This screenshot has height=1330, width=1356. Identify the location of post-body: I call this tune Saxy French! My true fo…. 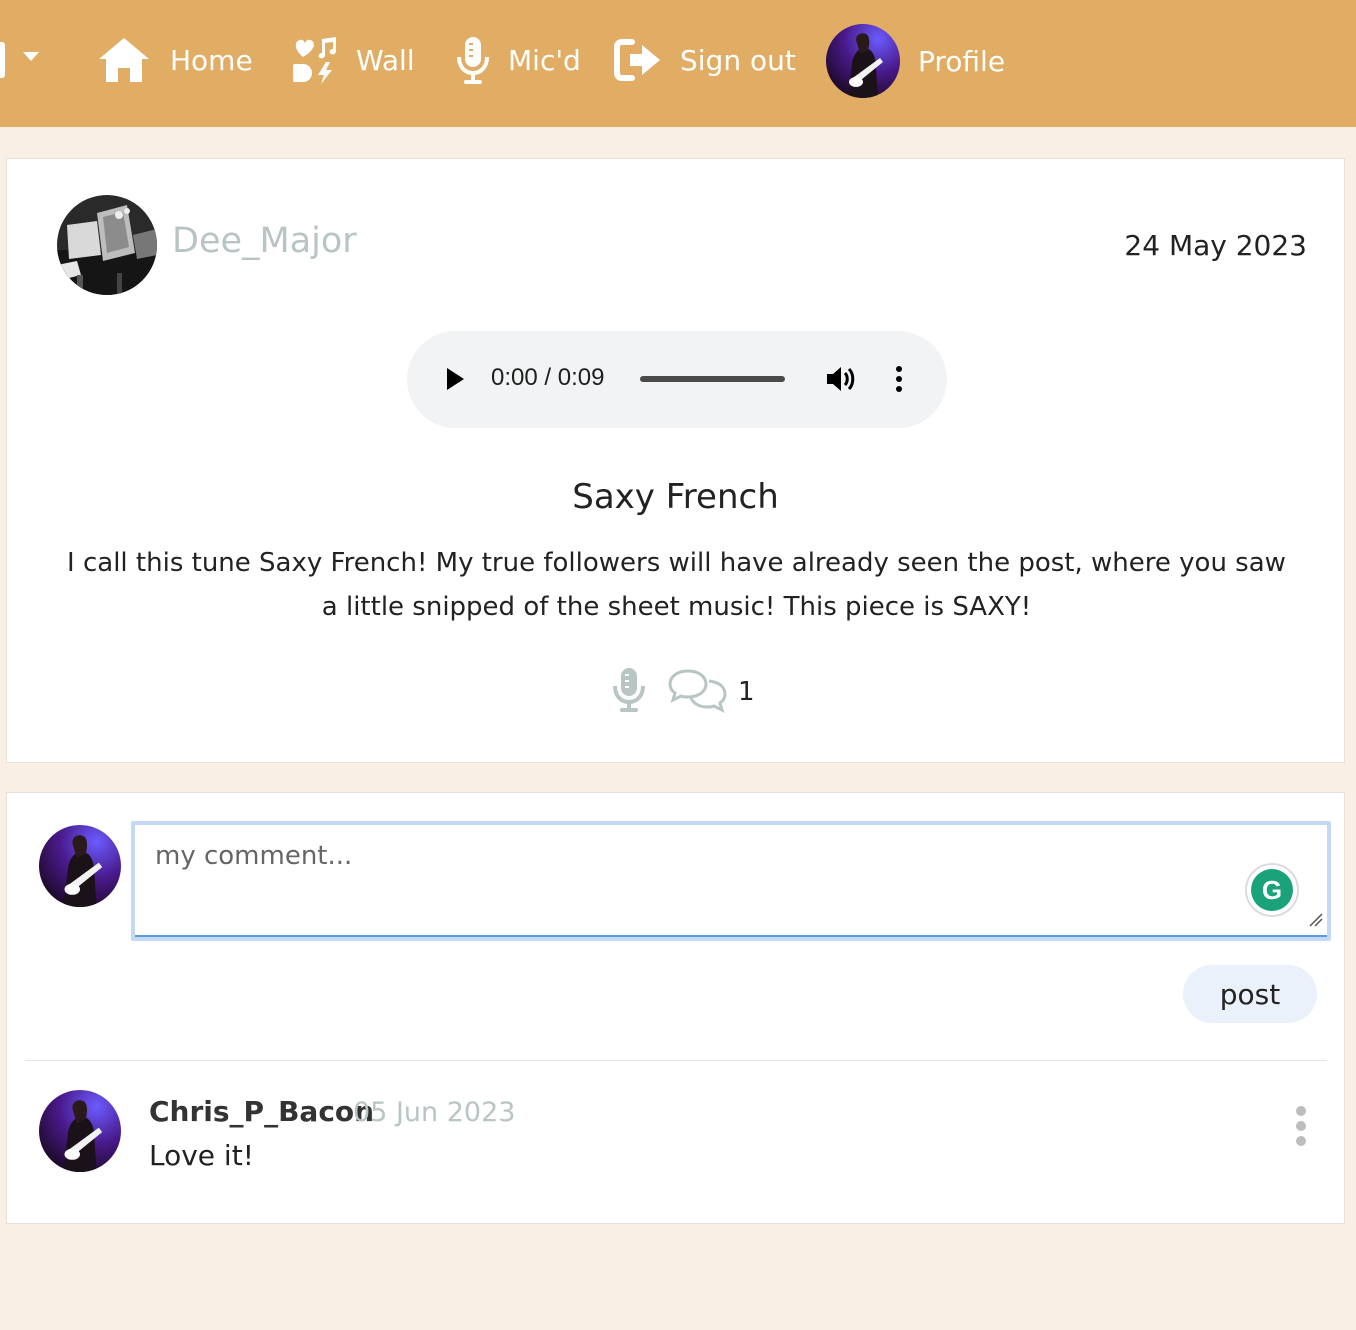
(676, 585).